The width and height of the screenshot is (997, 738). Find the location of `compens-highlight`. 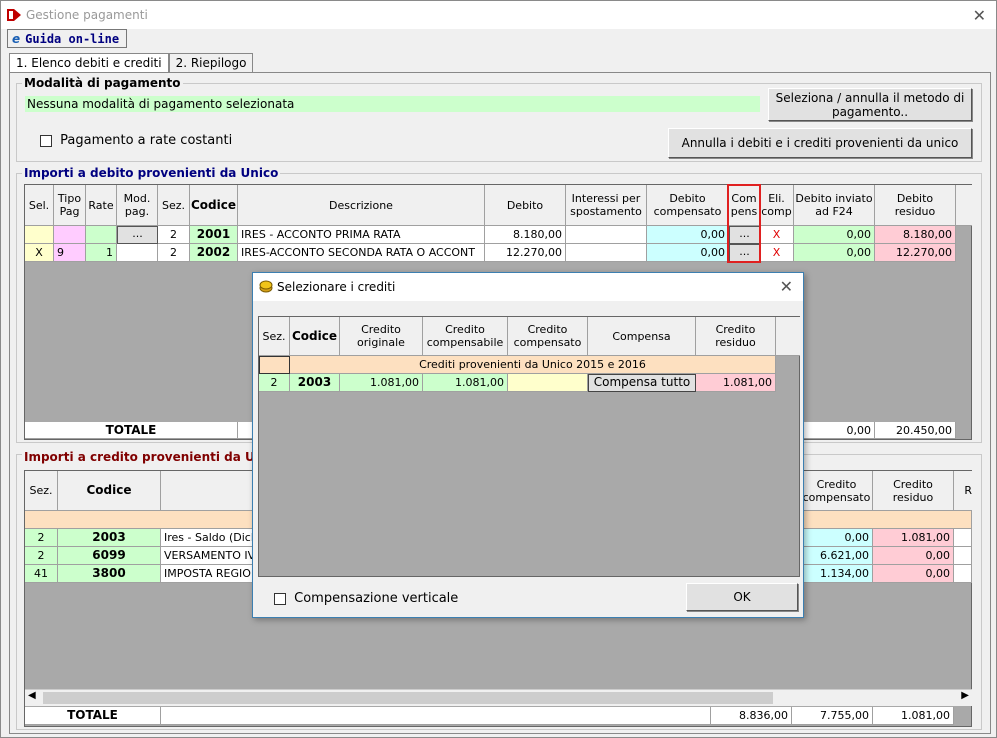

compens-highlight is located at coordinates (744, 223).